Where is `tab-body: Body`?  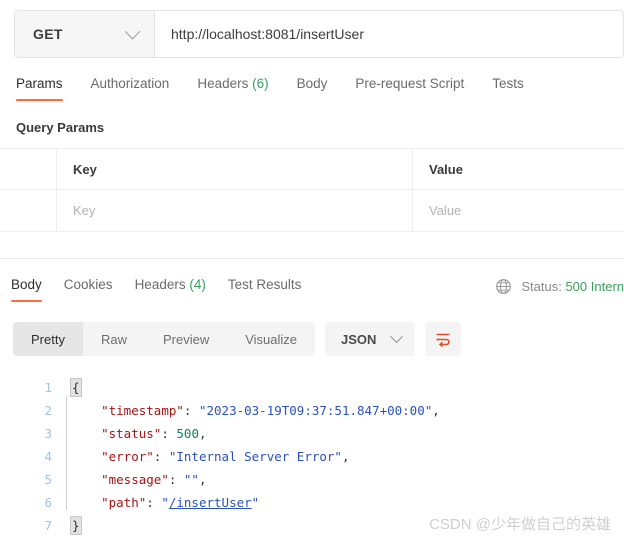 tab-body: Body is located at coordinates (312, 87).